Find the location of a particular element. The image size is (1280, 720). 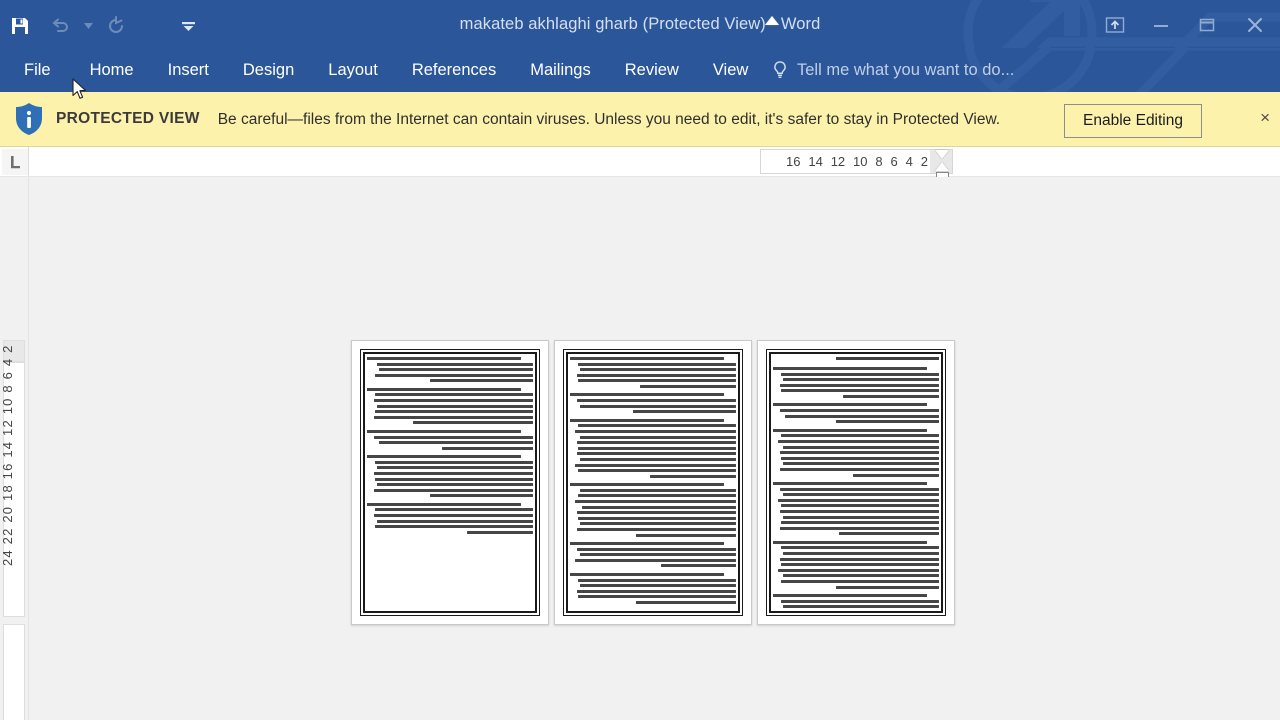

left-tab-icon is located at coordinates (15, 162).